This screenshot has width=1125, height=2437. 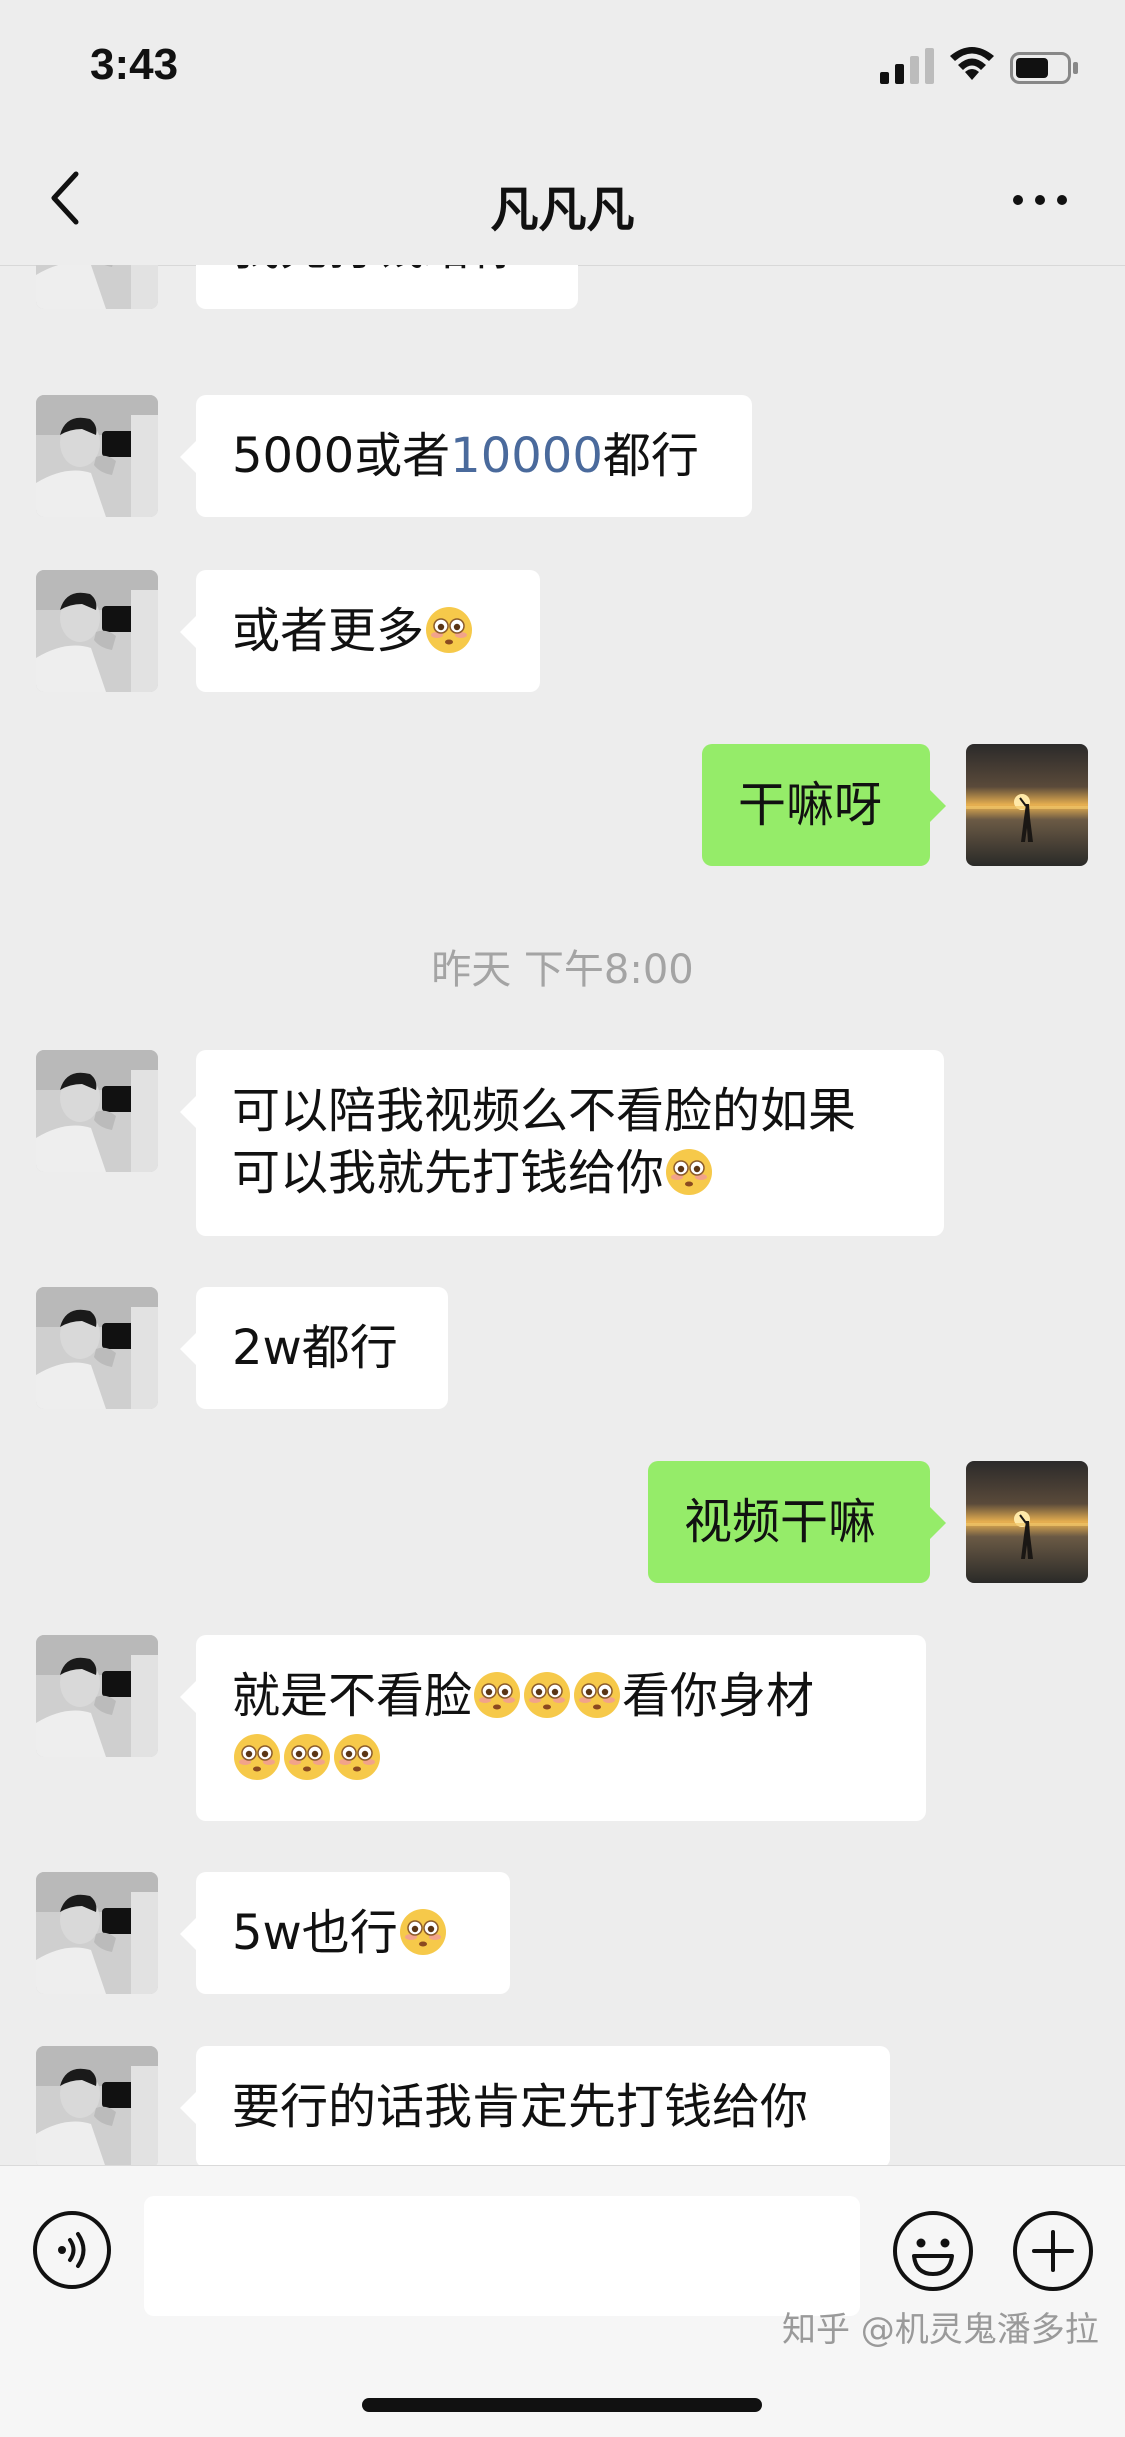 I want to click on message-bubble: 5000或者10000都行, so click(x=466, y=456).